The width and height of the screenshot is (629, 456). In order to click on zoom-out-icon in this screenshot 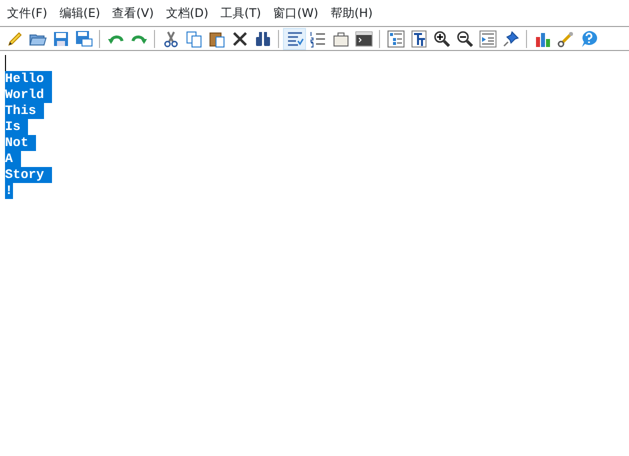, I will do `click(465, 39)`.